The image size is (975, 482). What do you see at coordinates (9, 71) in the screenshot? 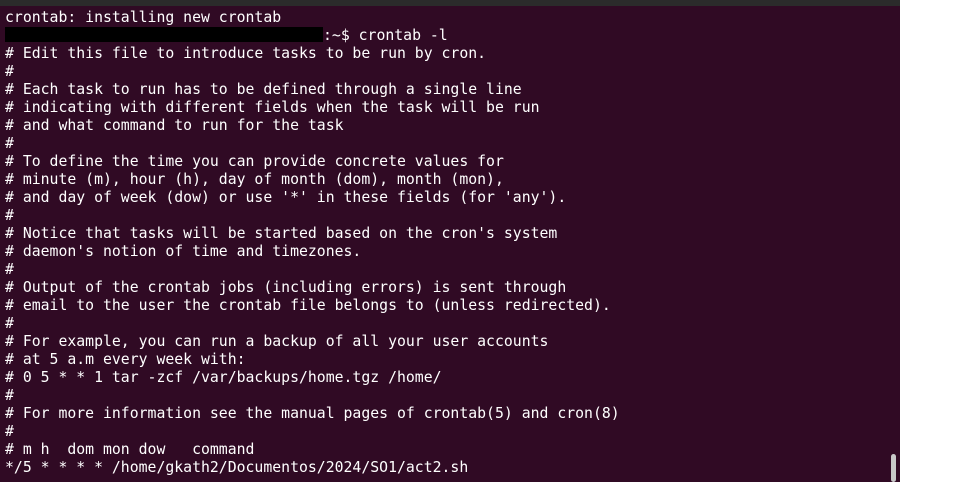
I see `terminal-line-3: #` at bounding box center [9, 71].